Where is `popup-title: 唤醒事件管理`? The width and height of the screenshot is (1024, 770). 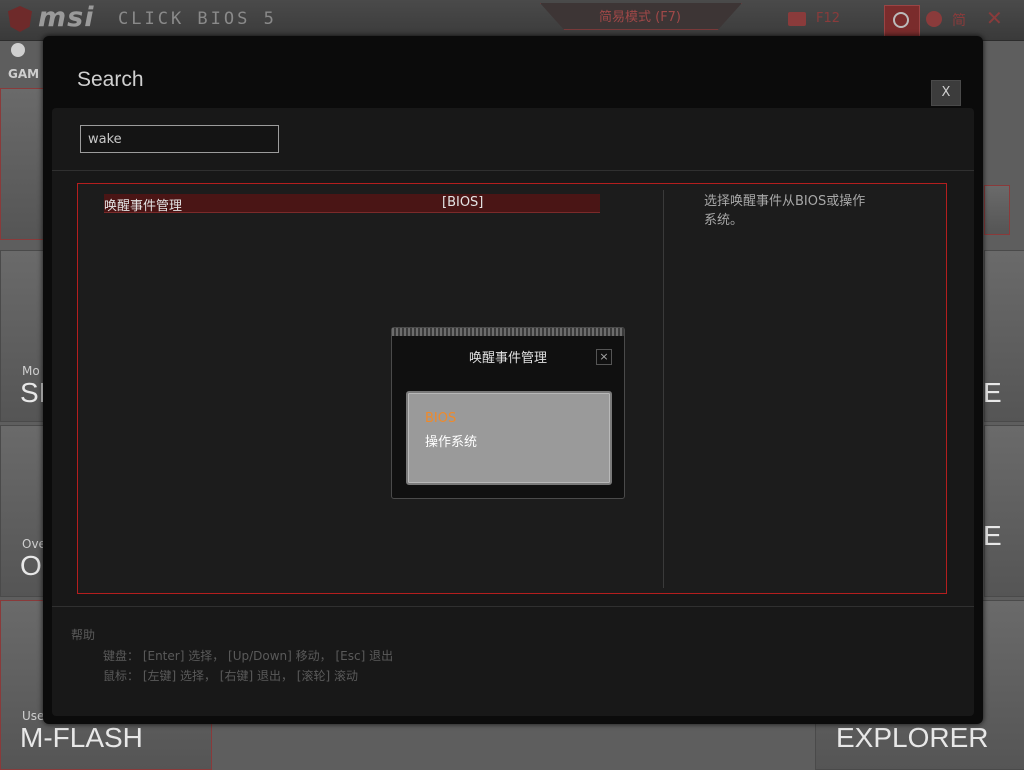
popup-title: 唤醒事件管理 is located at coordinates (507, 358).